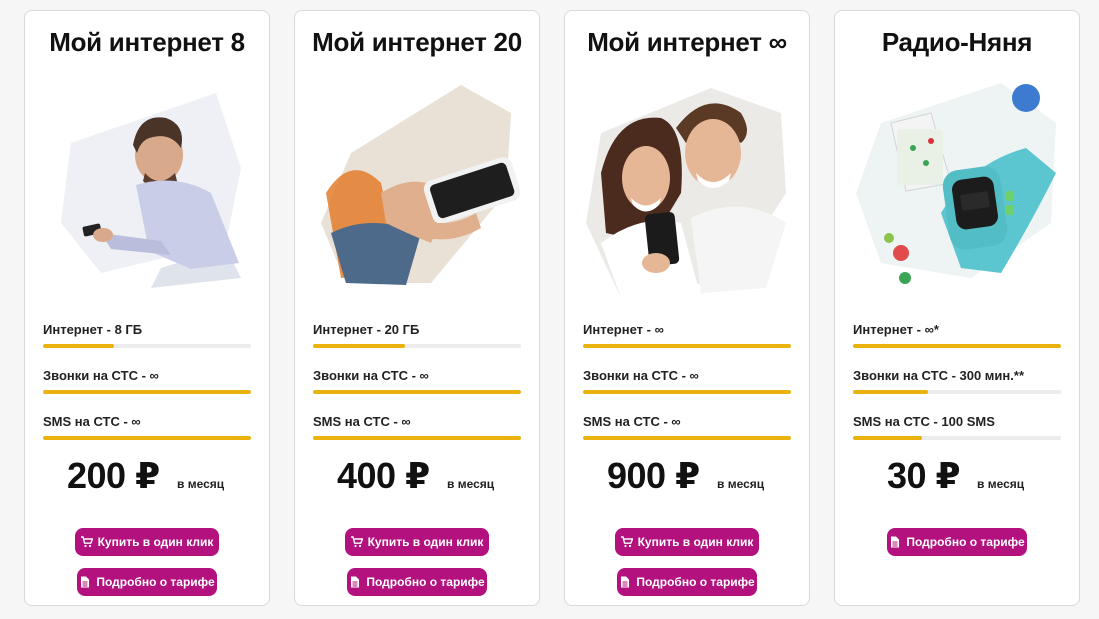 This screenshot has height=619, width=1099. Describe the element at coordinates (148, 335) in the screenshot. I see `feature-internet: Интернет - 8 ГБ` at that location.